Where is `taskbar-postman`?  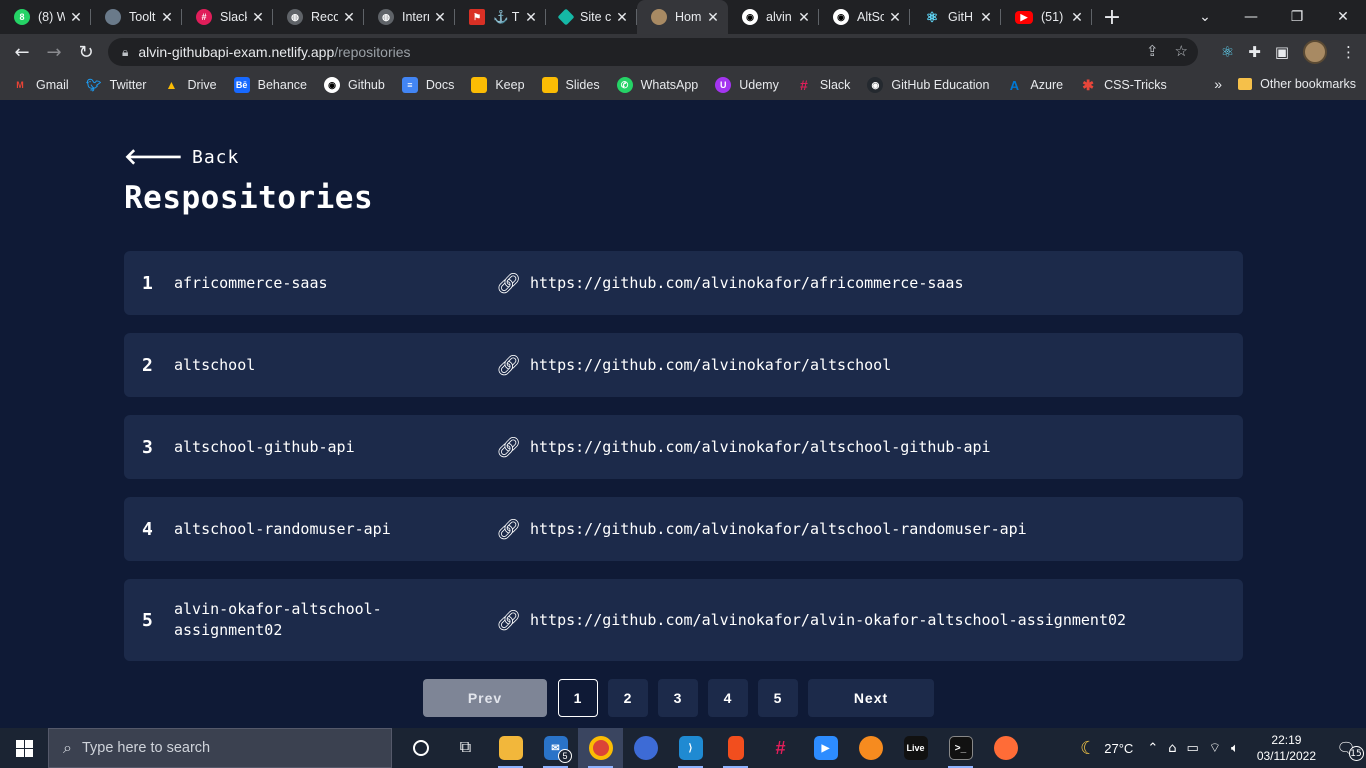
taskbar-postman is located at coordinates (1005, 748).